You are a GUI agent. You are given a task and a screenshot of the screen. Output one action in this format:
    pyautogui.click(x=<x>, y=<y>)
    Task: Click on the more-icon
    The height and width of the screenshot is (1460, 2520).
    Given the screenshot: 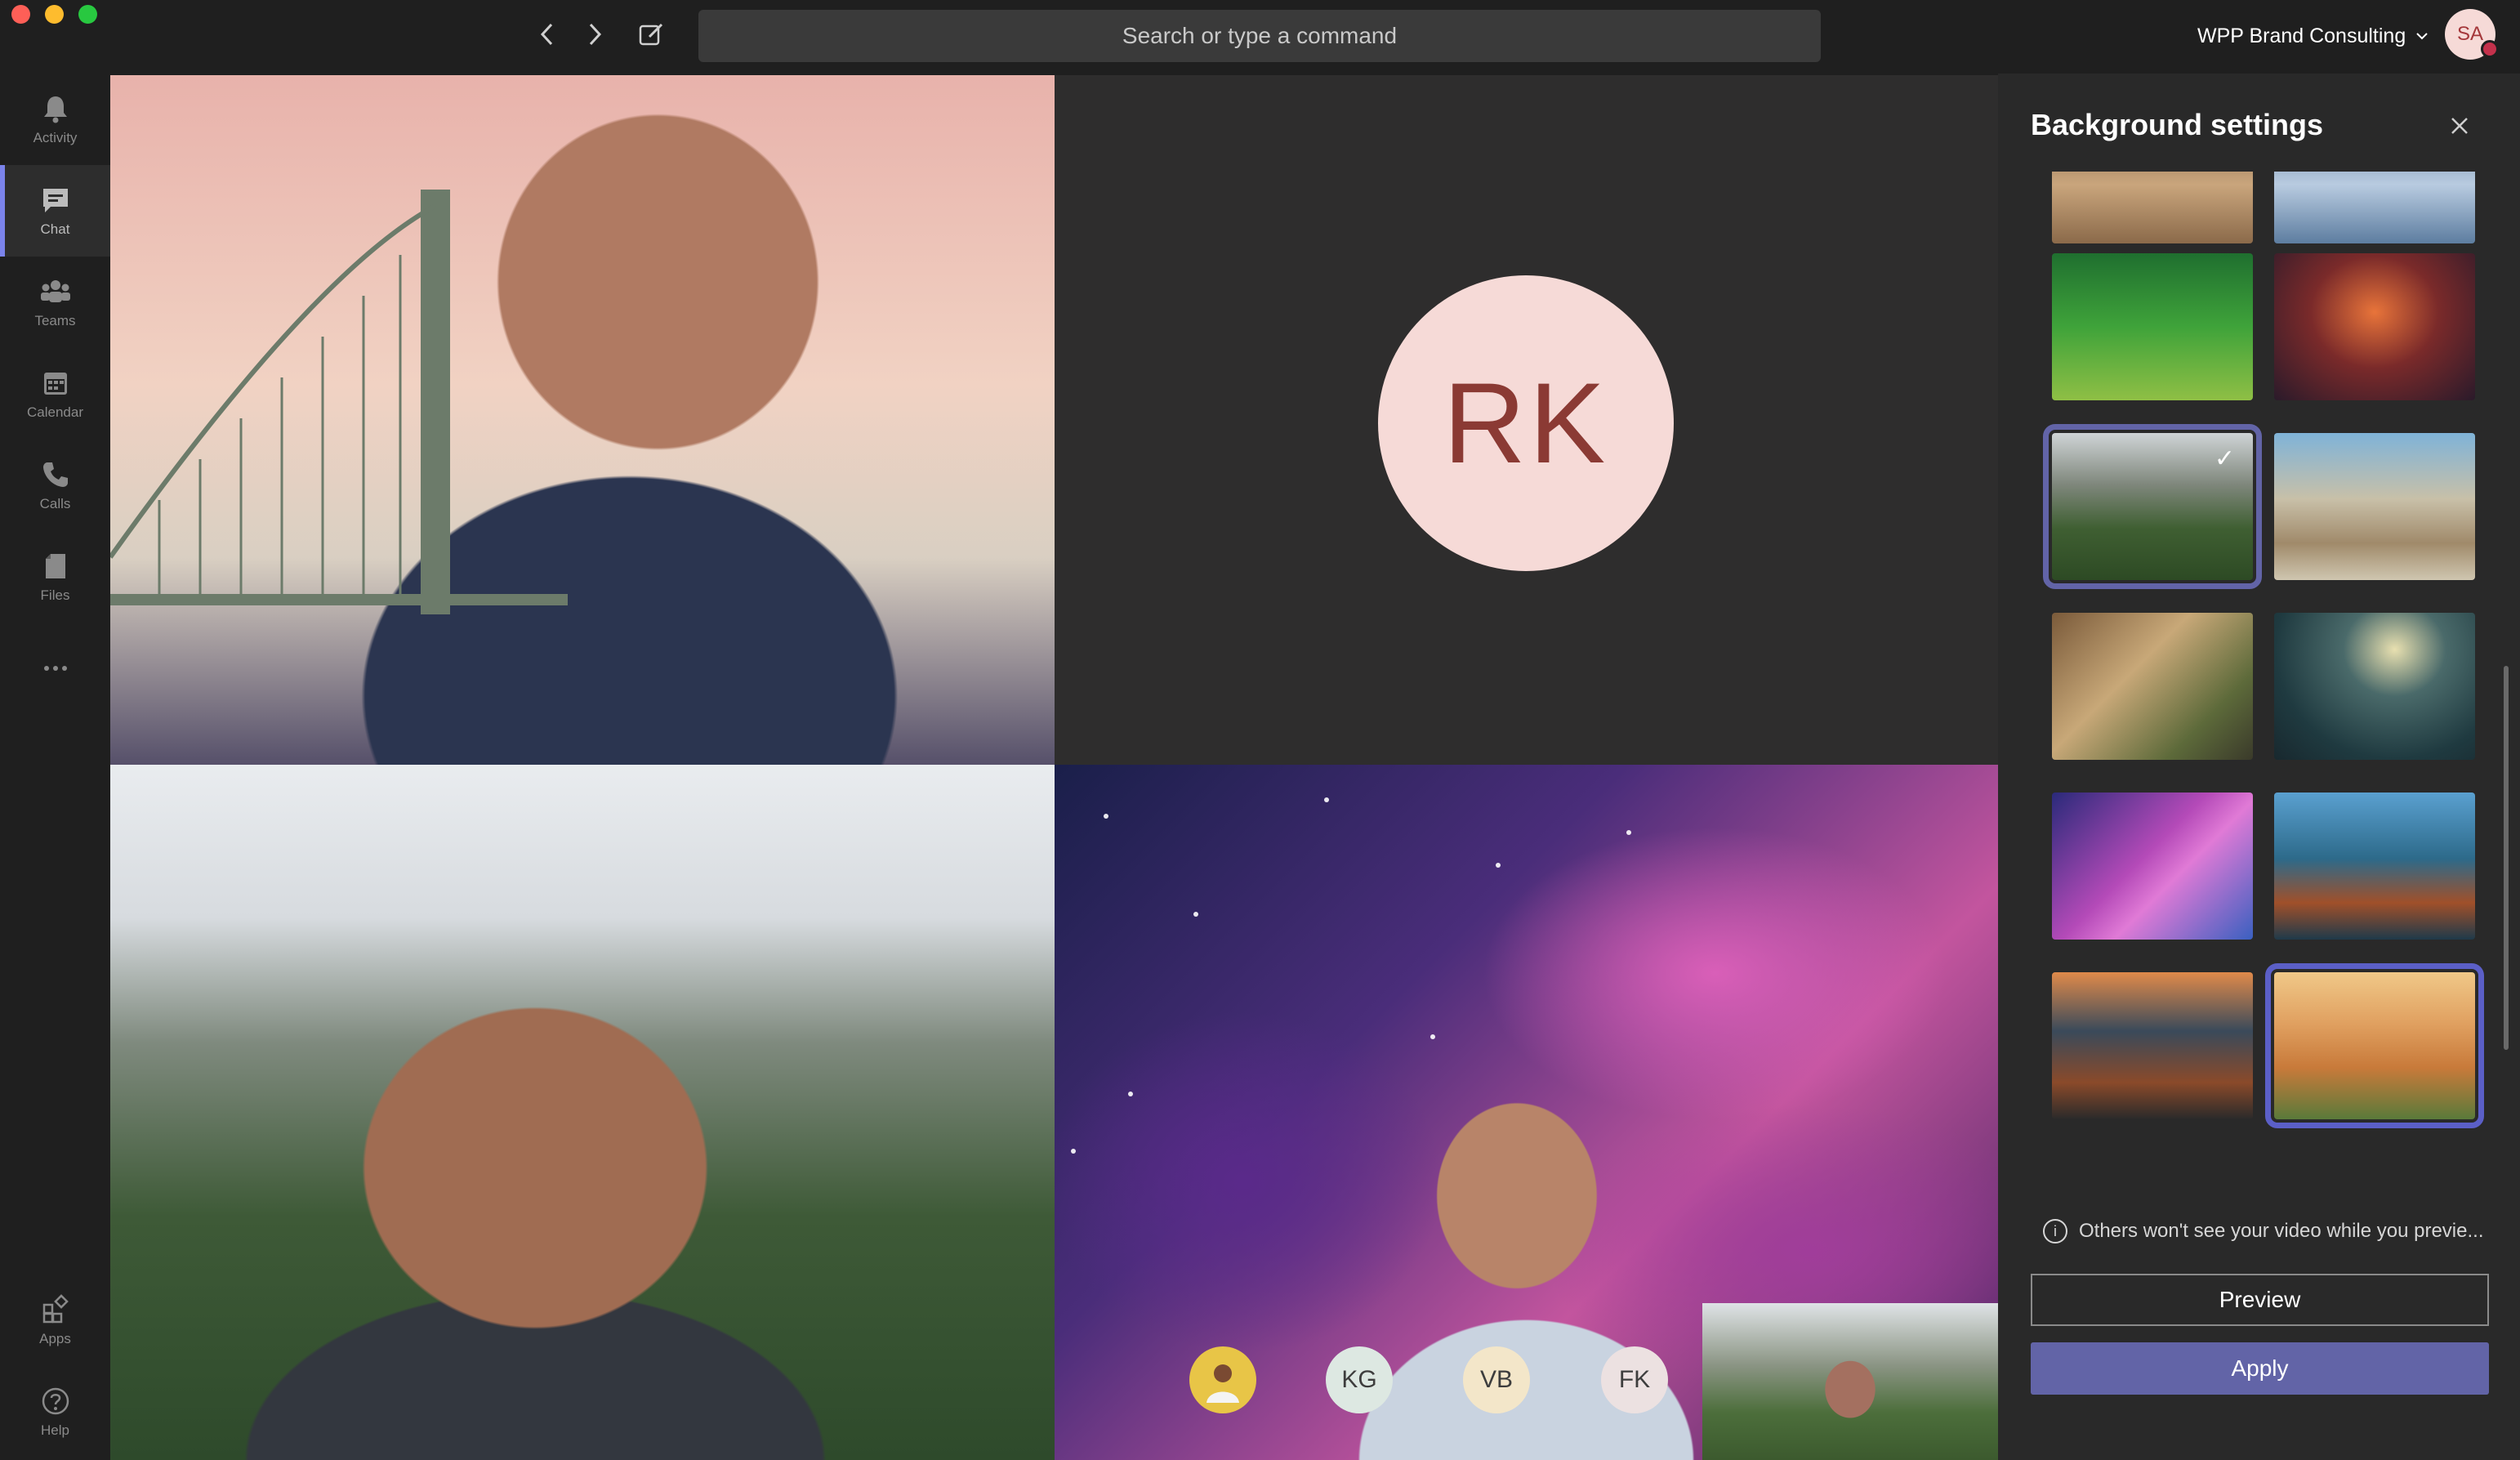 What is the action you would take?
    pyautogui.click(x=55, y=668)
    